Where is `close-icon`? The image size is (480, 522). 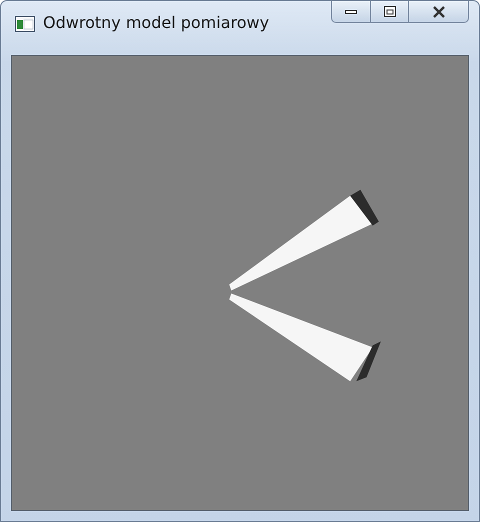 close-icon is located at coordinates (439, 12).